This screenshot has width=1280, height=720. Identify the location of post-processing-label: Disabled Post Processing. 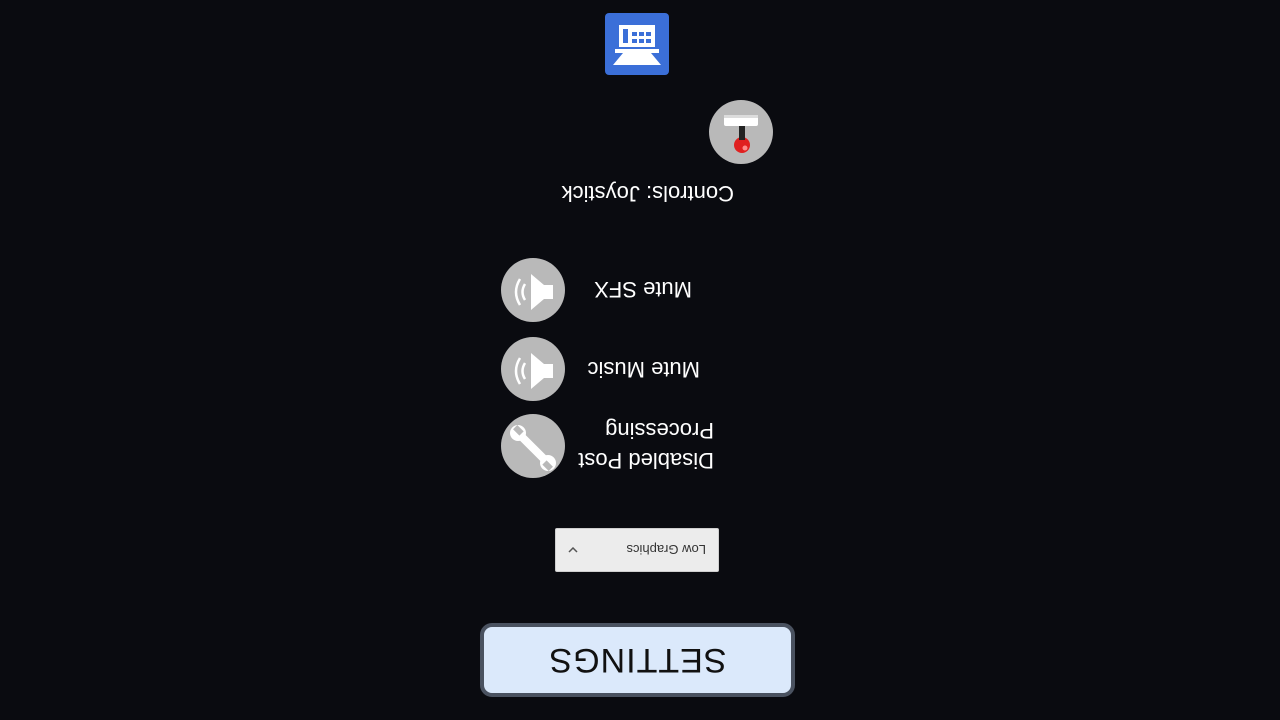
(646, 445).